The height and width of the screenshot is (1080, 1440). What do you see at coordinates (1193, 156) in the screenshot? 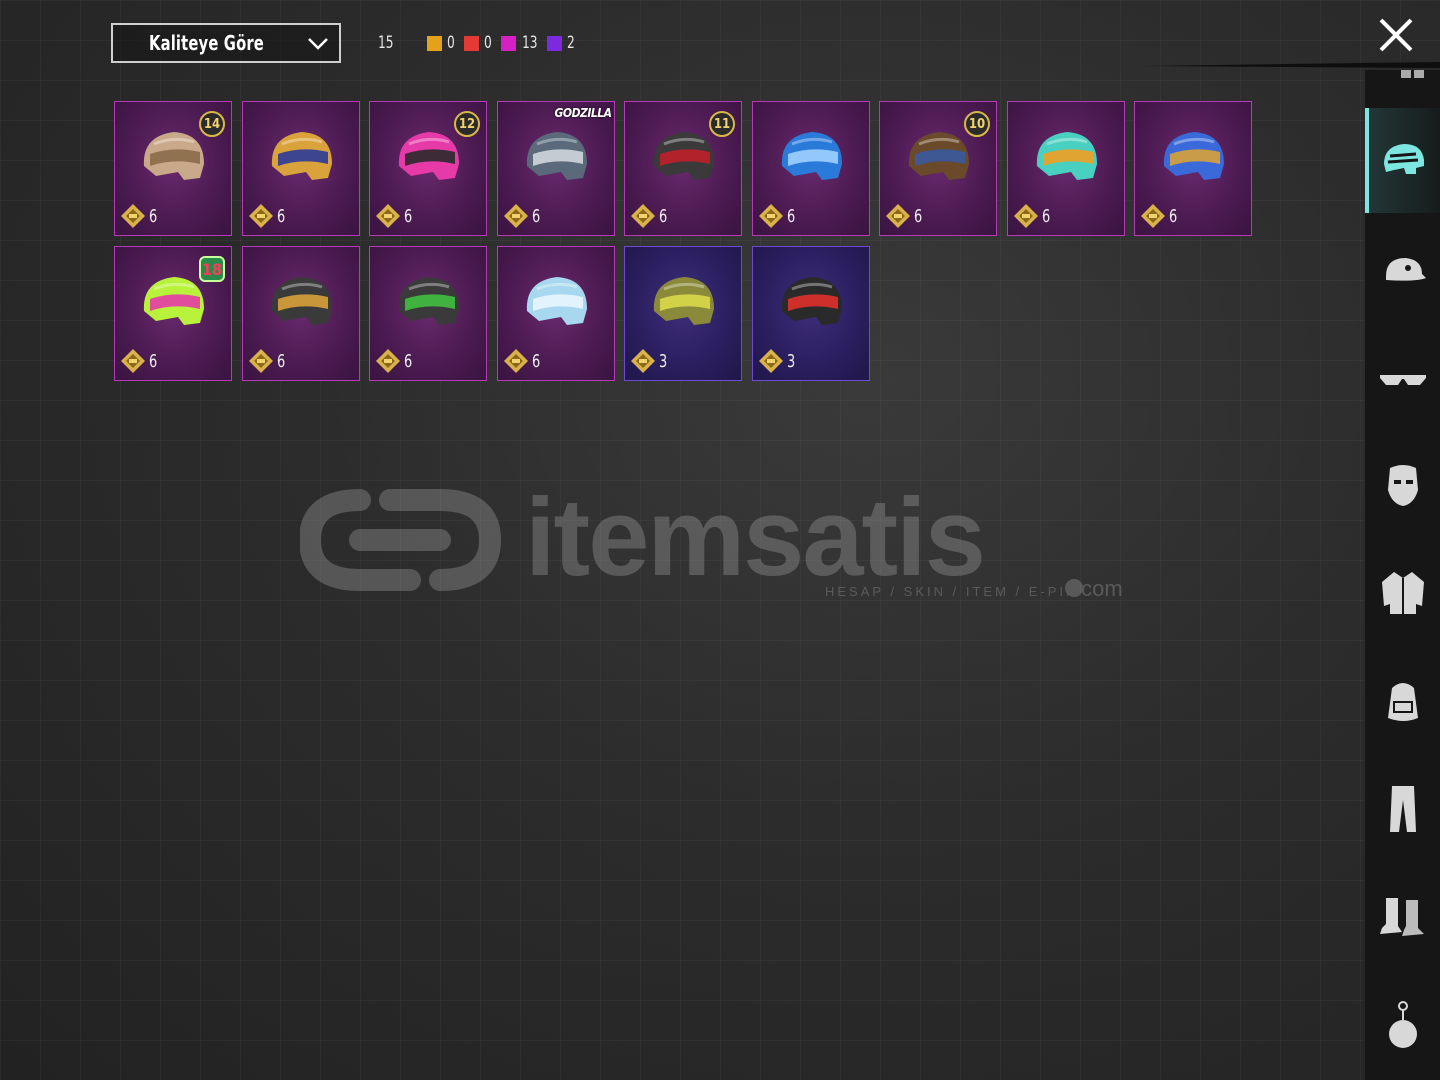
I see `helmet-blue-gold-icon` at bounding box center [1193, 156].